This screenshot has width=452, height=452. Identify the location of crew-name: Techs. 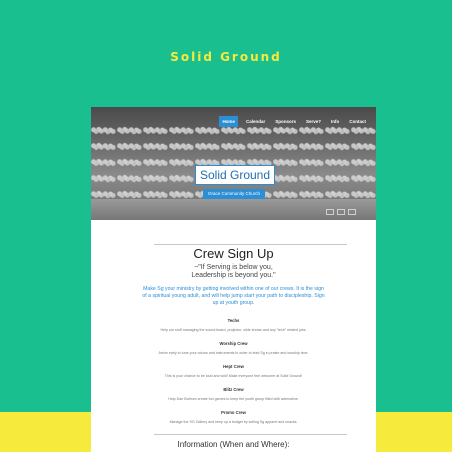
(233, 320).